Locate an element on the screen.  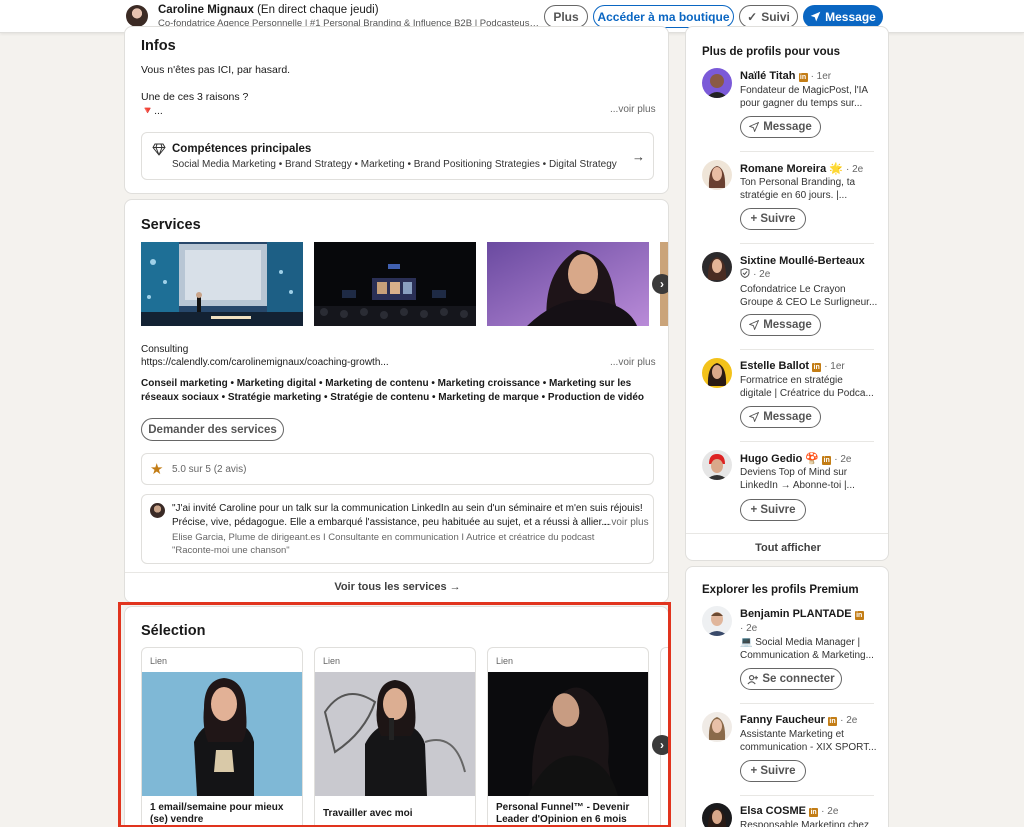
person-name-line: Naïlé Titah in · 1er is located at coordinates (785, 76).